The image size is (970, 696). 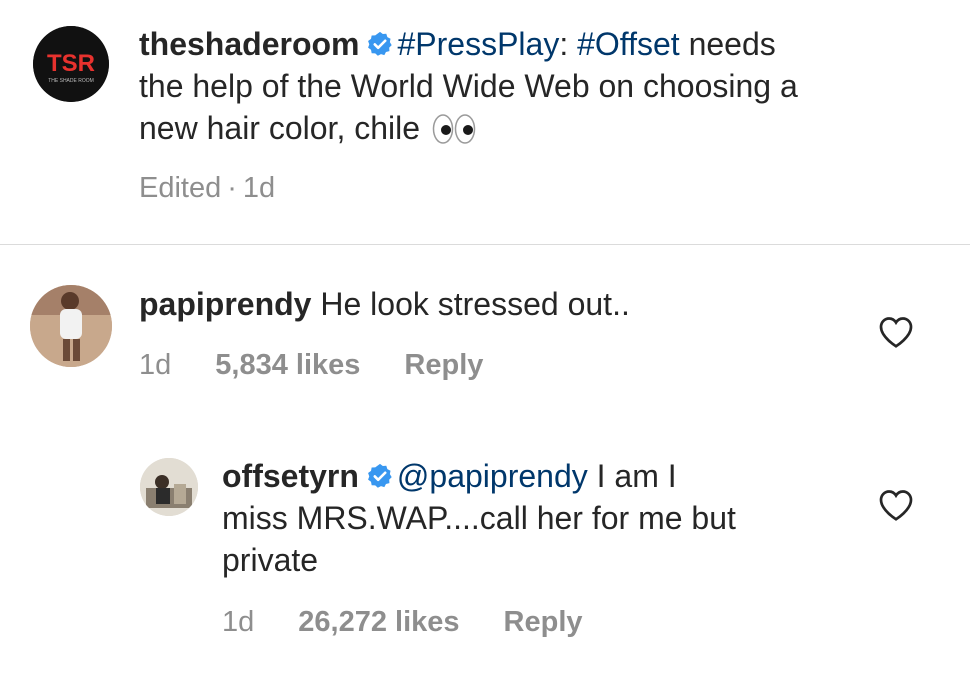 I want to click on offsetyrn-avatar, so click(x=169, y=487).